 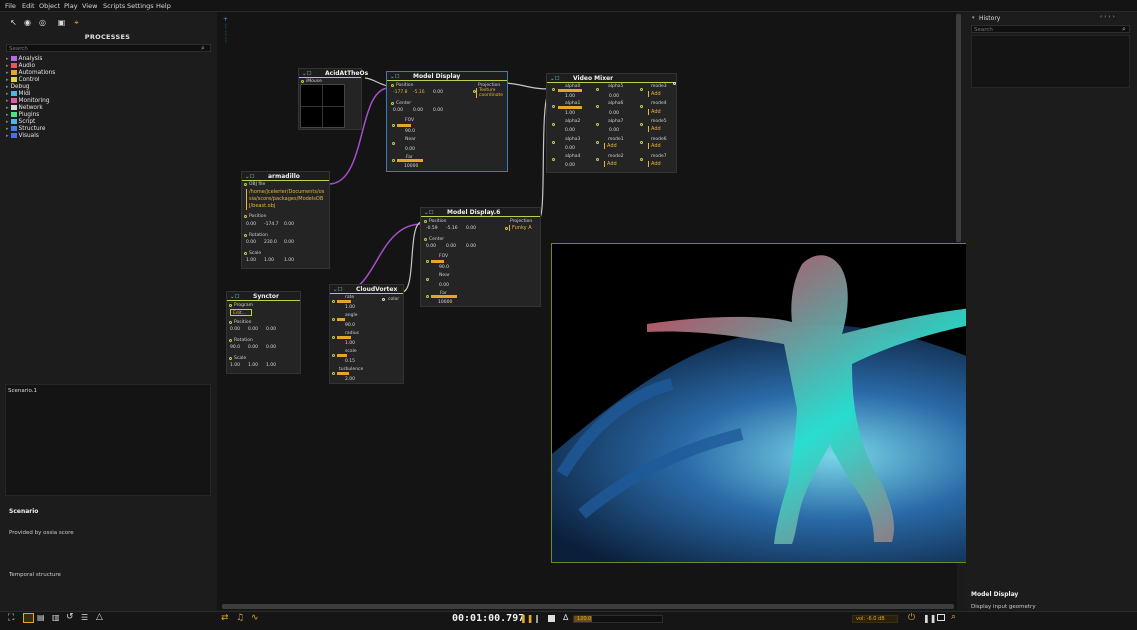 I want to click on state-tool-icon: ◎, so click(x=42, y=22).